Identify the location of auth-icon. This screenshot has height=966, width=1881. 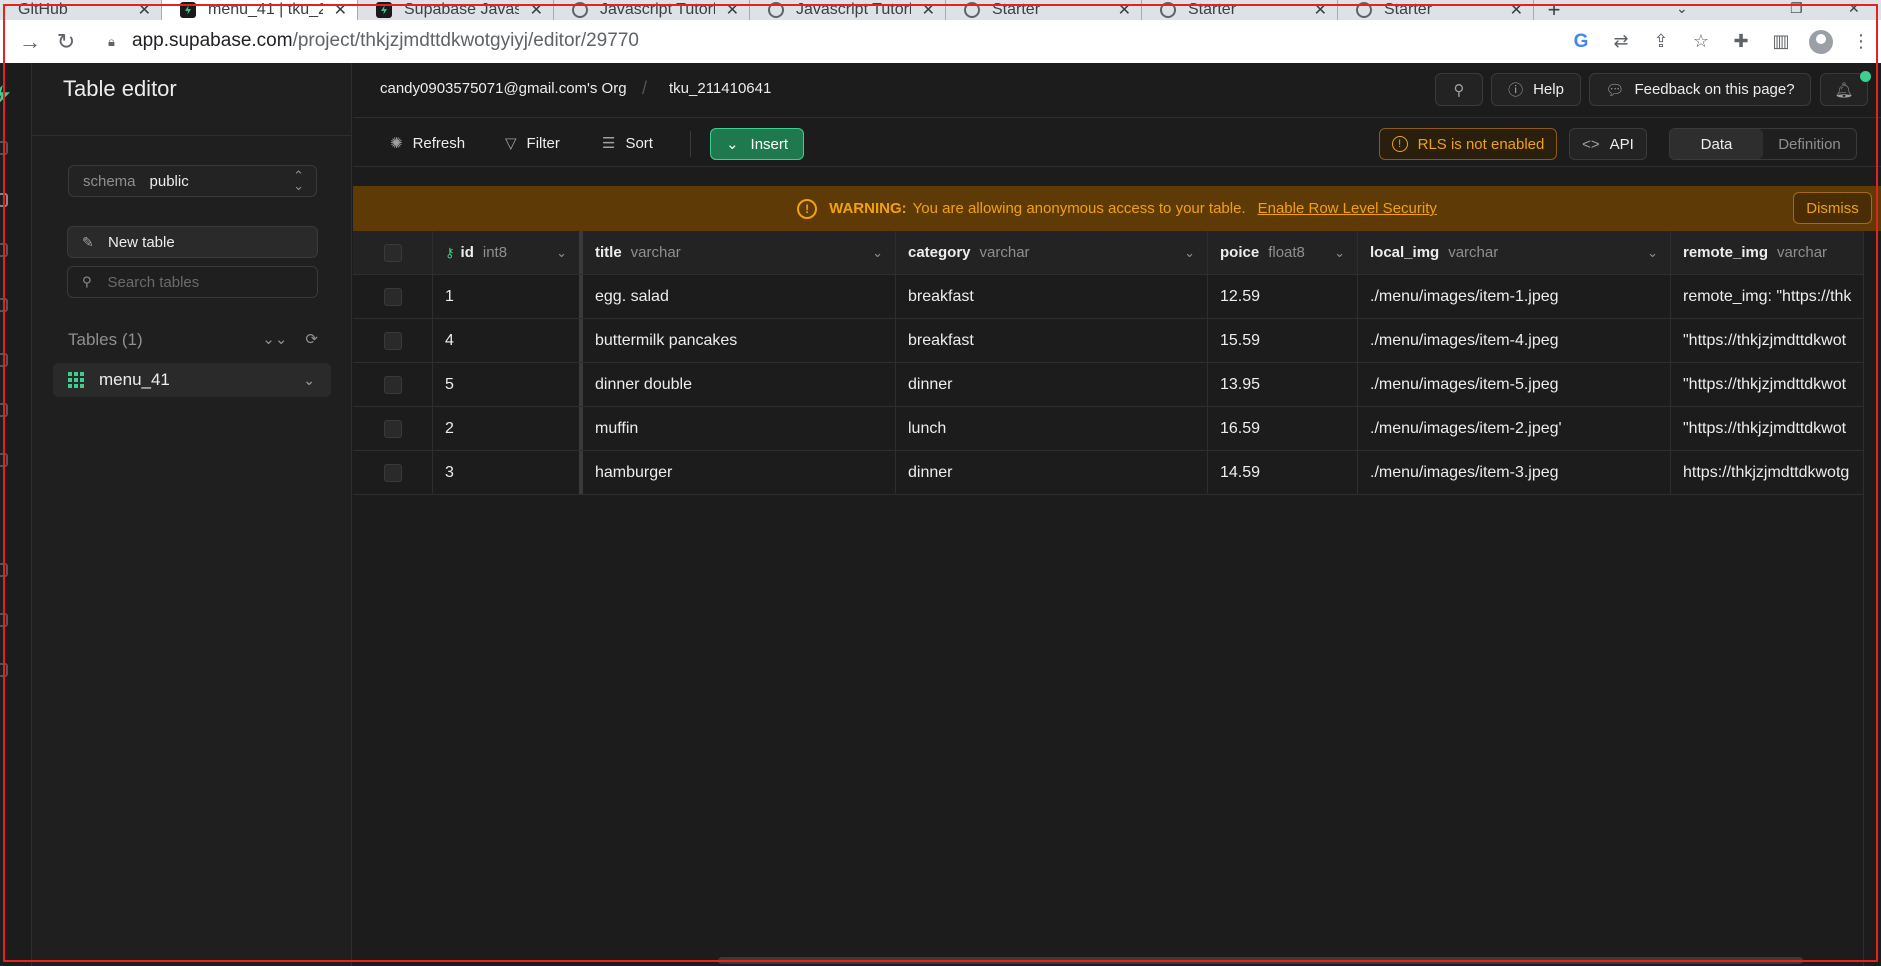
(4, 360).